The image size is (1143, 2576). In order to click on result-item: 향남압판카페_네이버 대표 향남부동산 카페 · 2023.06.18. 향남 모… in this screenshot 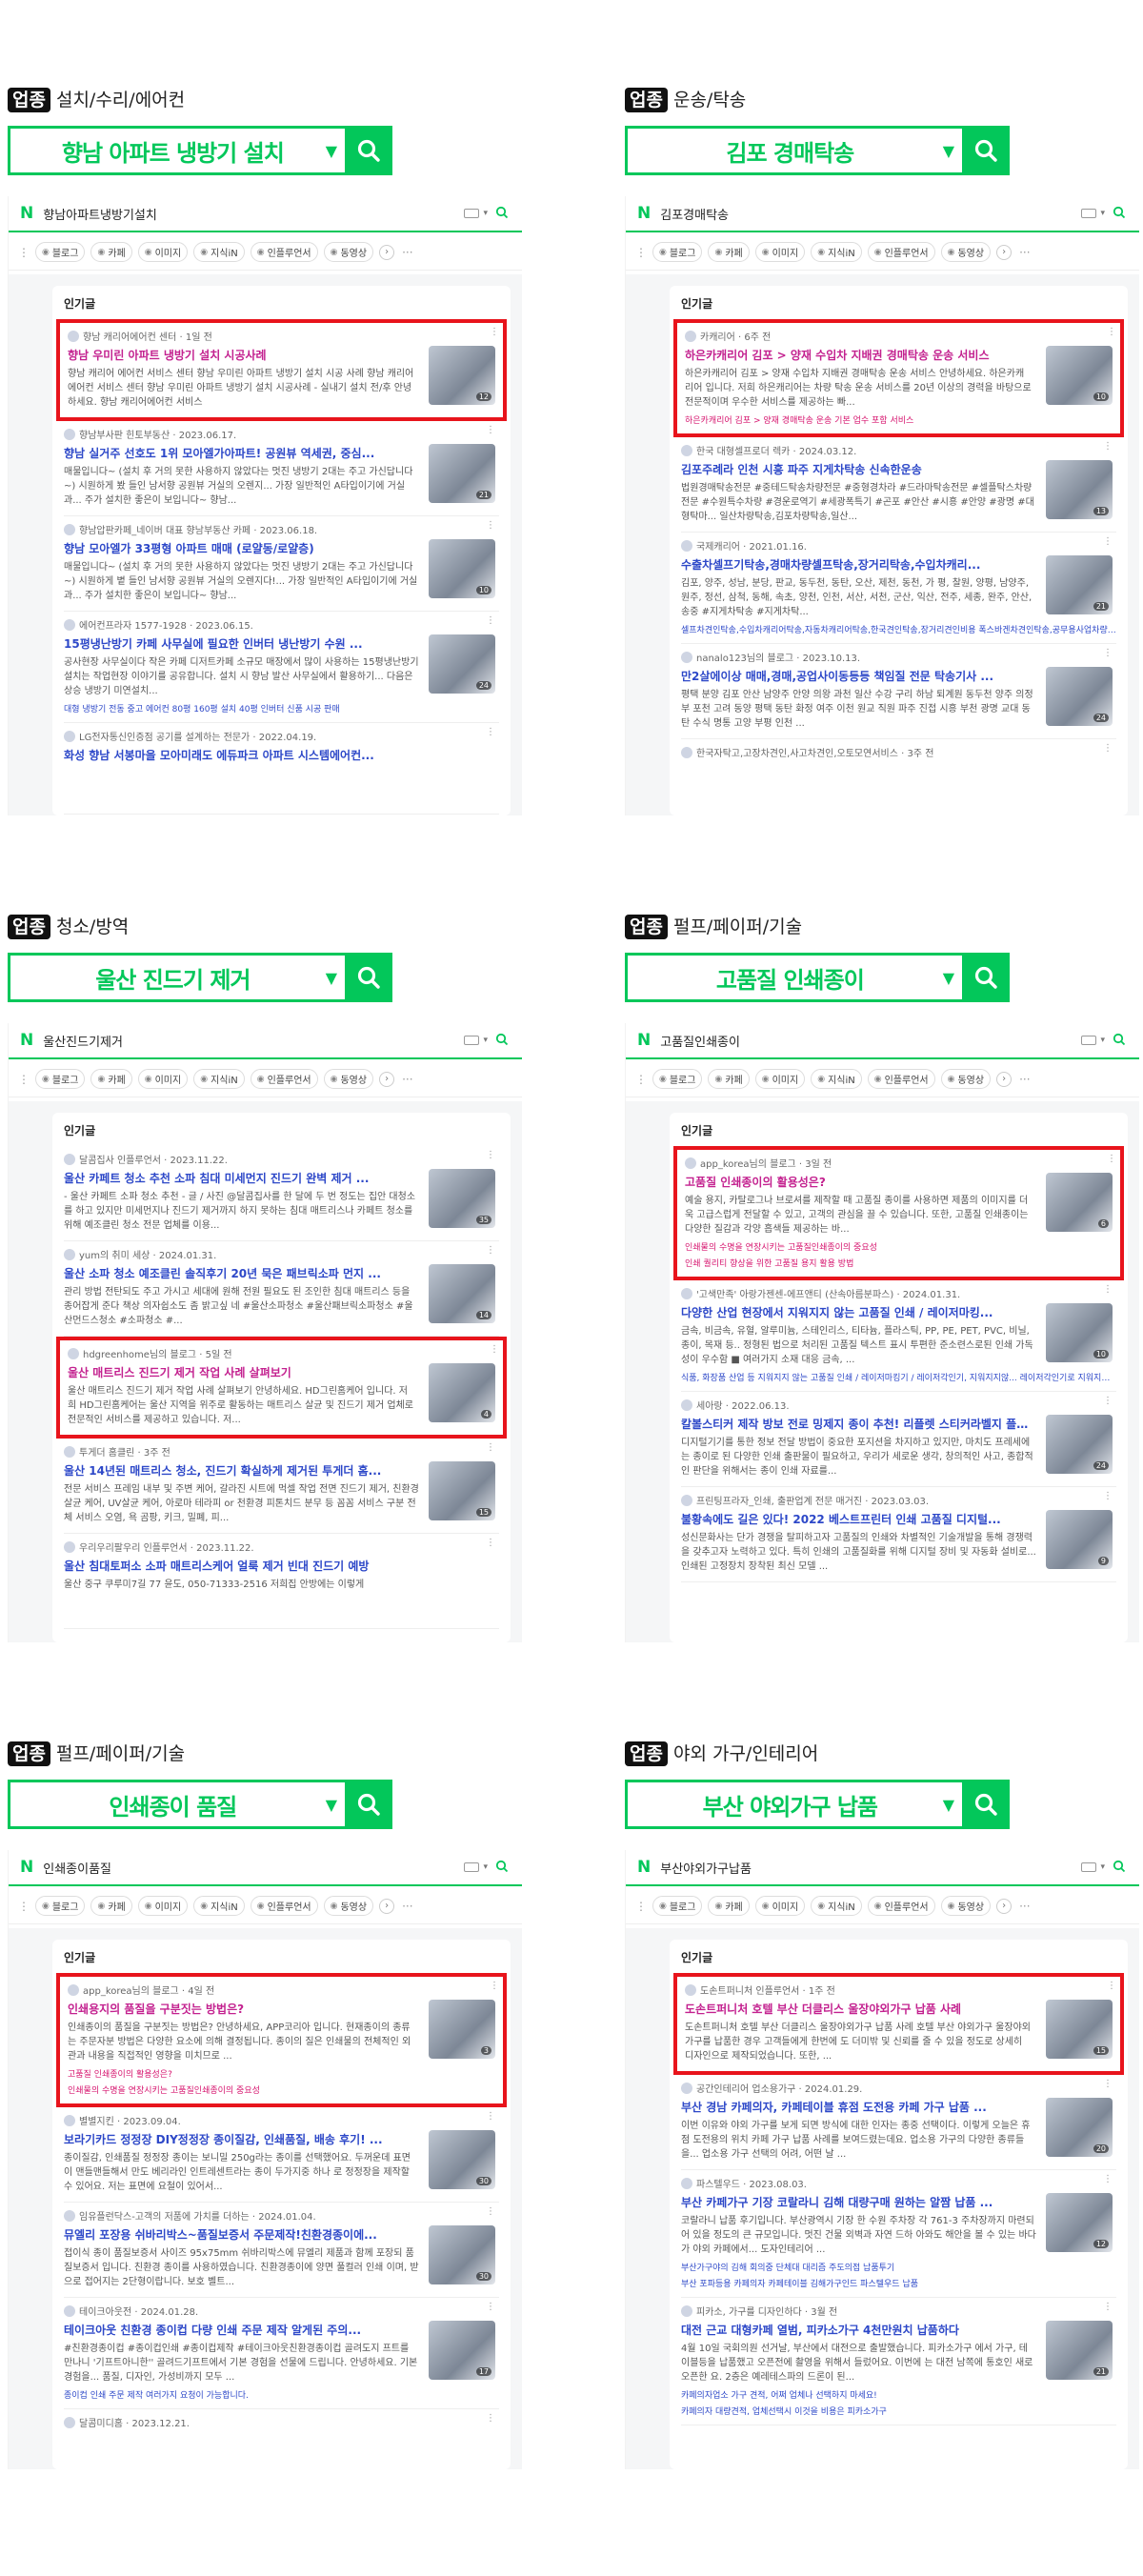, I will do `click(281, 564)`.